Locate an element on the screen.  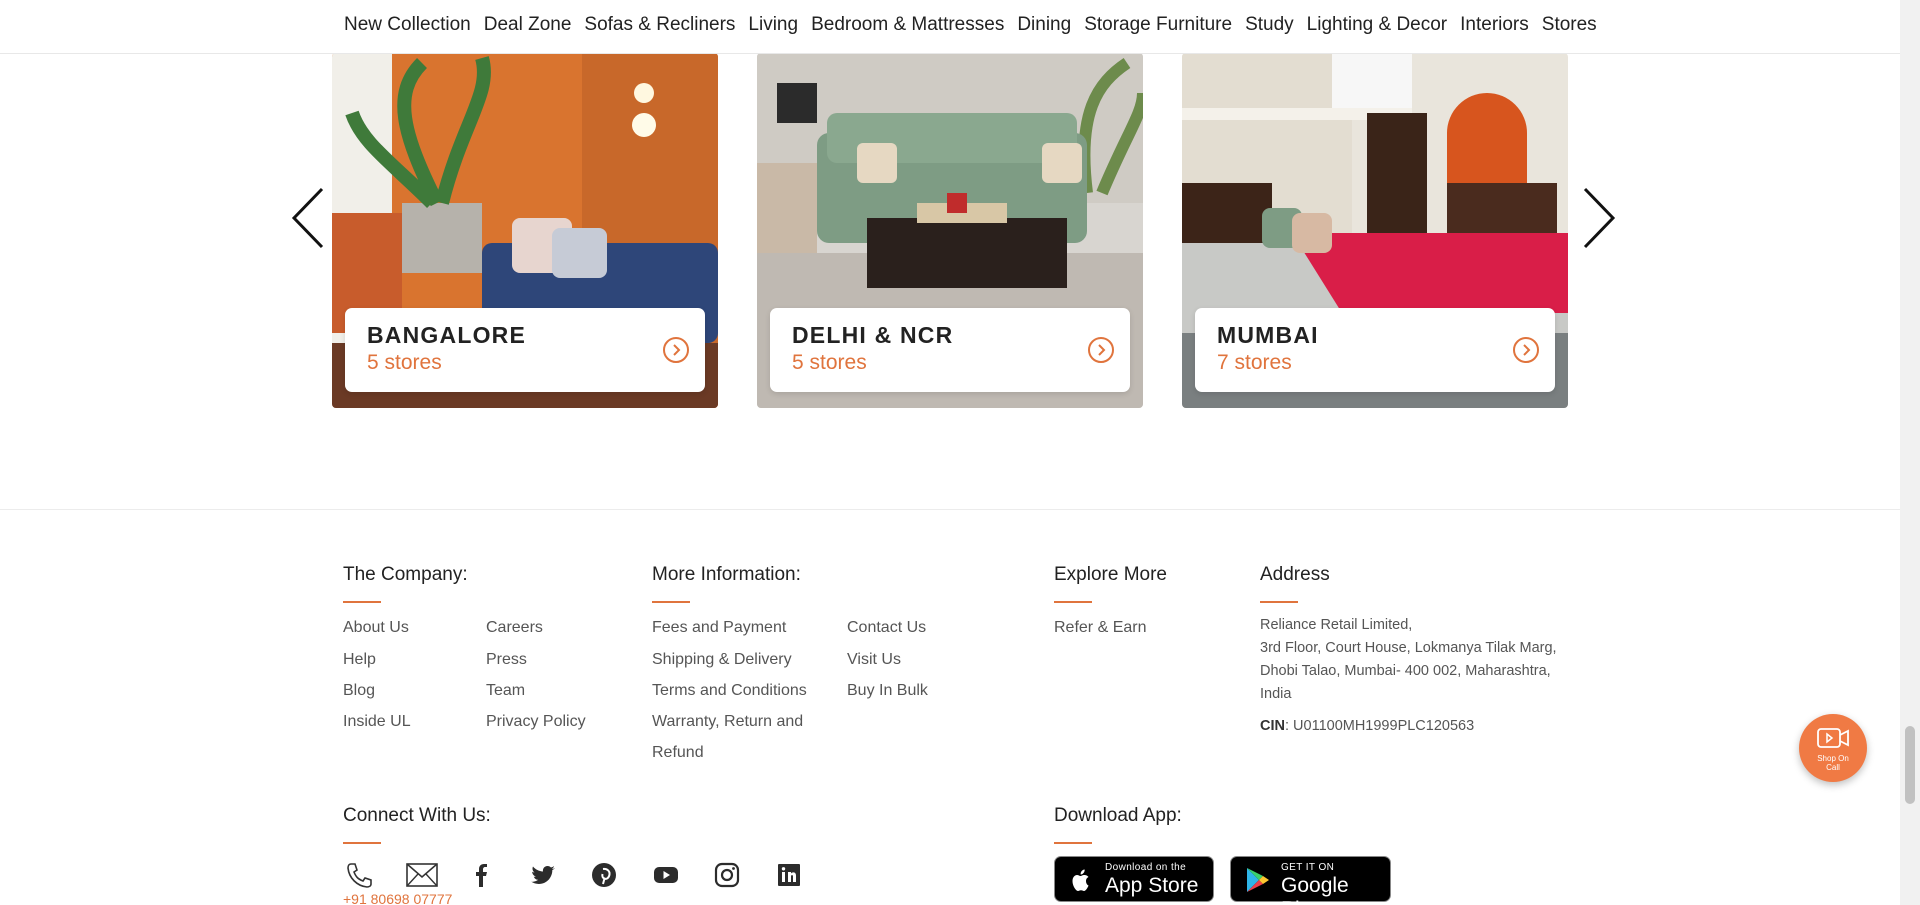
footer-link-terms: Terms and Conditions is located at coordinates (729, 691).